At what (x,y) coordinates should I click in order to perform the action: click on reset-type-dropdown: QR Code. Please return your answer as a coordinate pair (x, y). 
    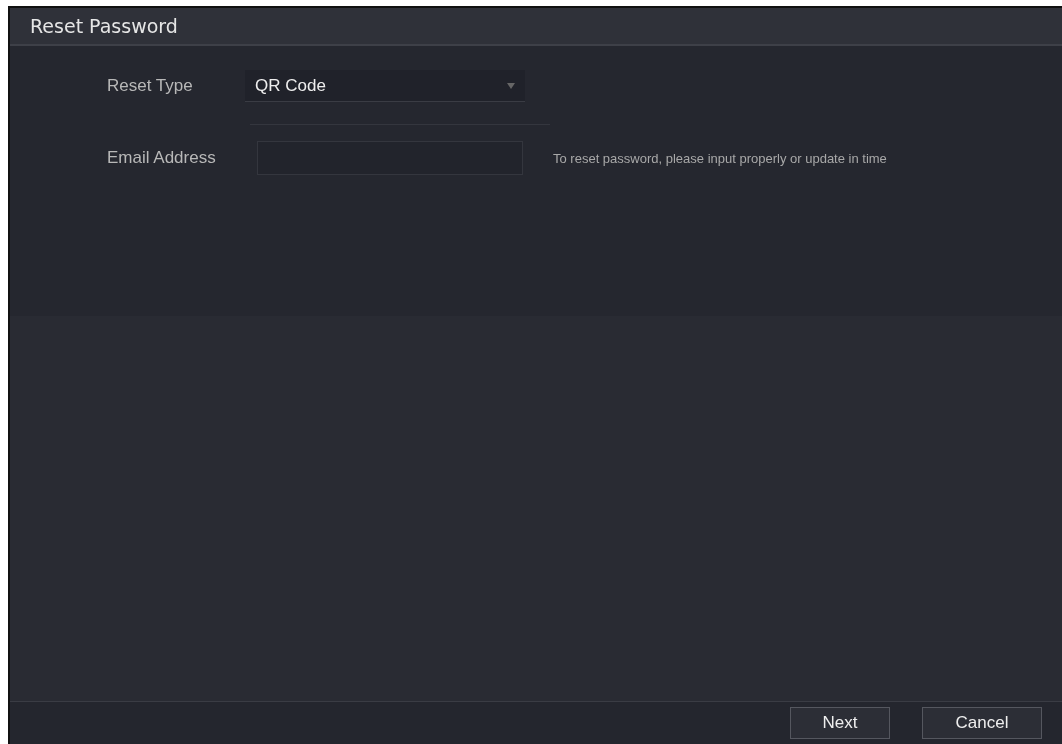
    Looking at the image, I should click on (385, 86).